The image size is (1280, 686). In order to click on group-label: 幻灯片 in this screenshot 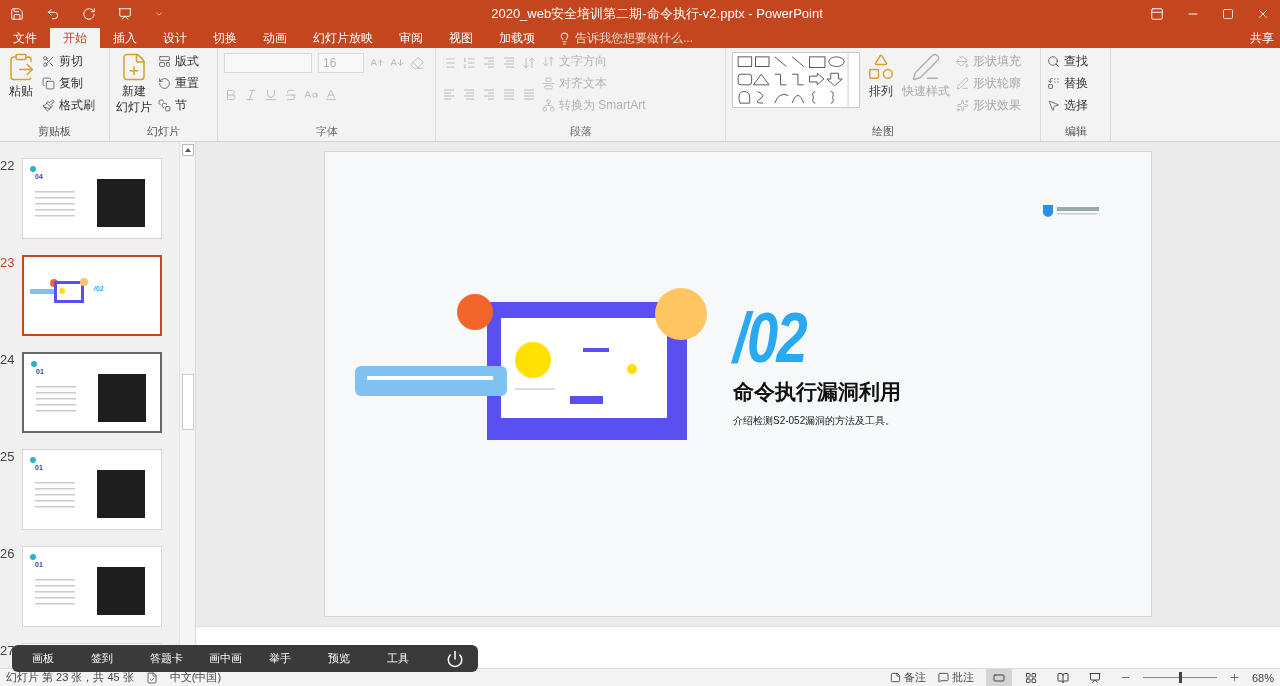, I will do `click(163, 131)`.